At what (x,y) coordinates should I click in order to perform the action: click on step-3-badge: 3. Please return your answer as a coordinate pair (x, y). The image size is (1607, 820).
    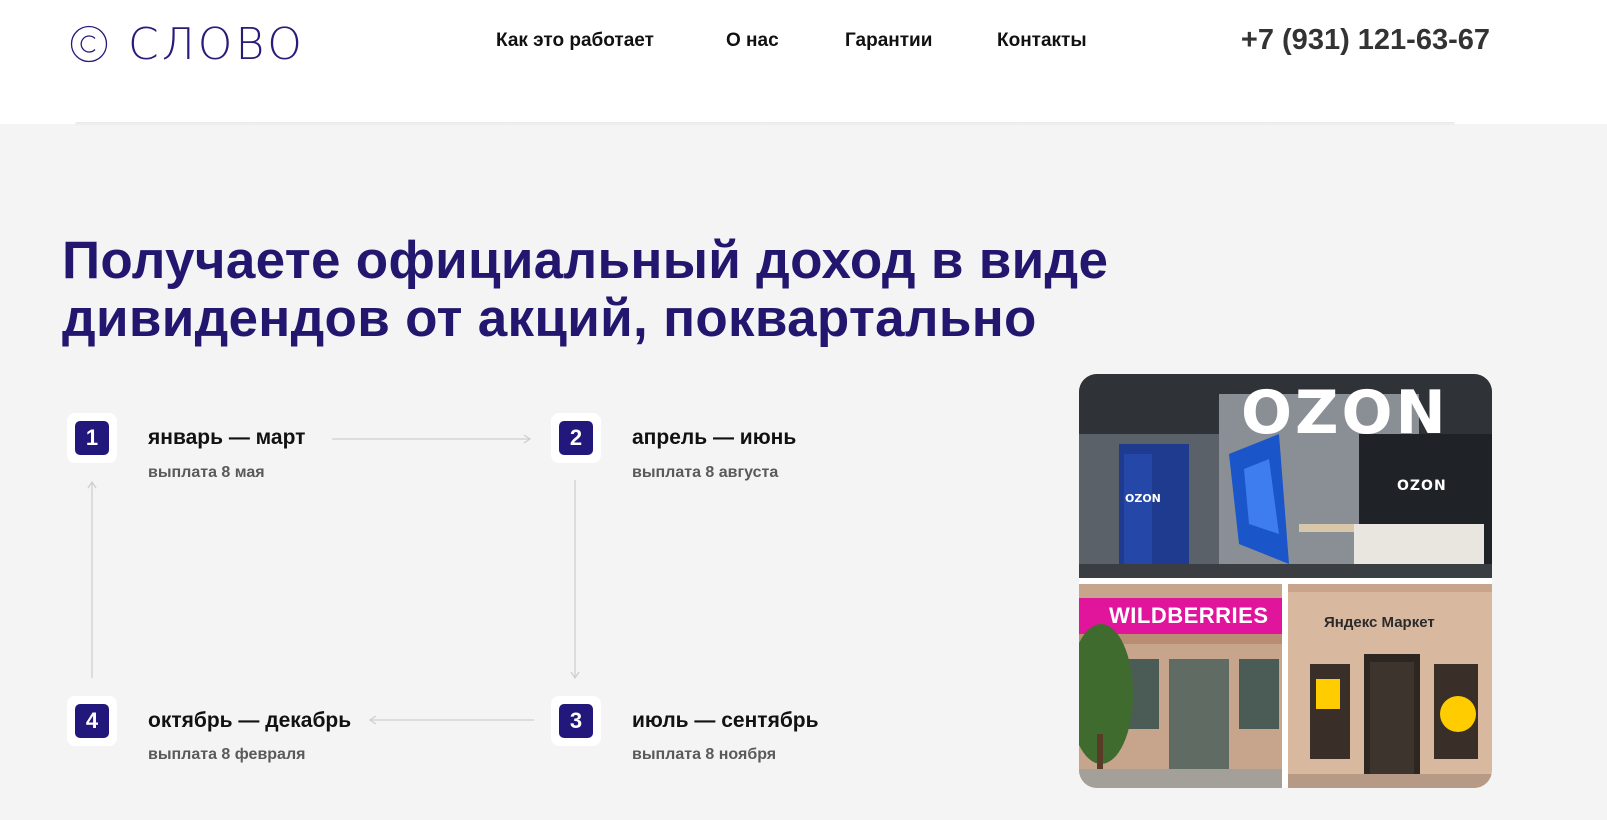
    Looking at the image, I should click on (576, 721).